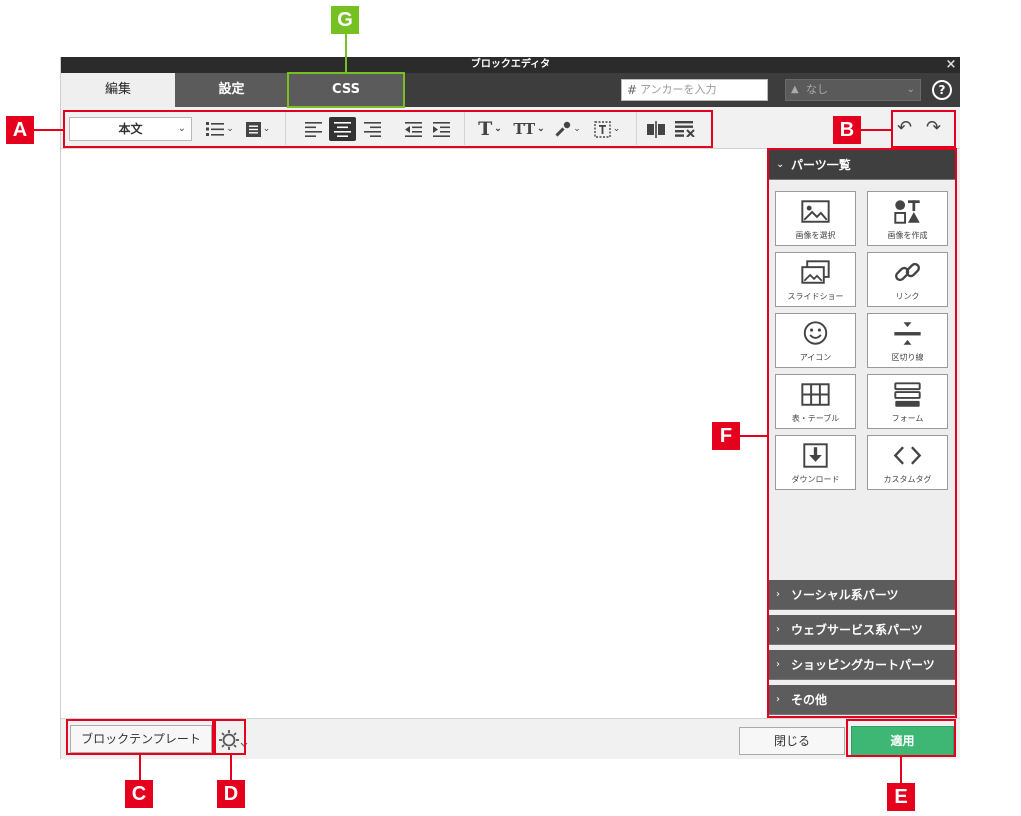 The image size is (1021, 816). Describe the element at coordinates (933, 127) in the screenshot. I see `redo-icon: ↷` at that location.